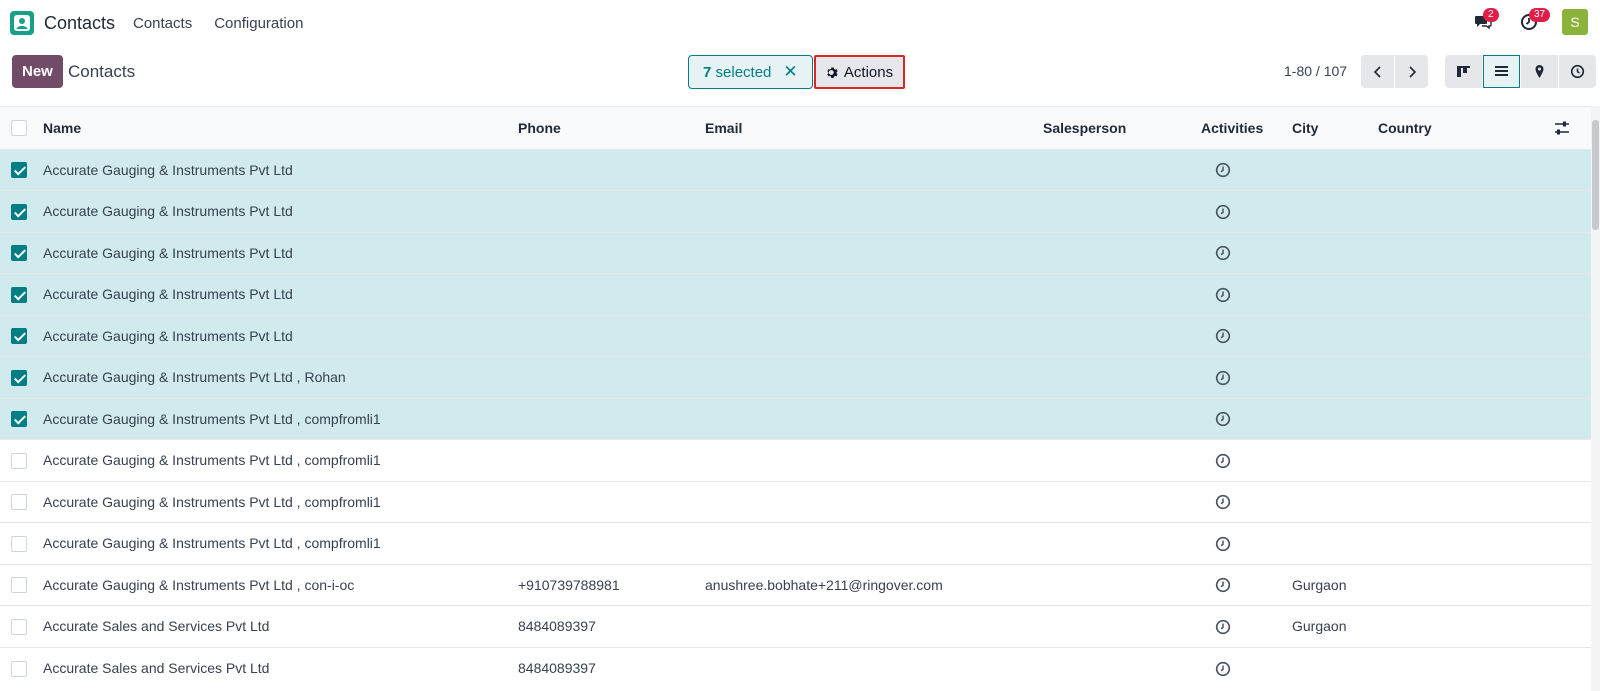  I want to click on map-view-button, so click(1539, 71).